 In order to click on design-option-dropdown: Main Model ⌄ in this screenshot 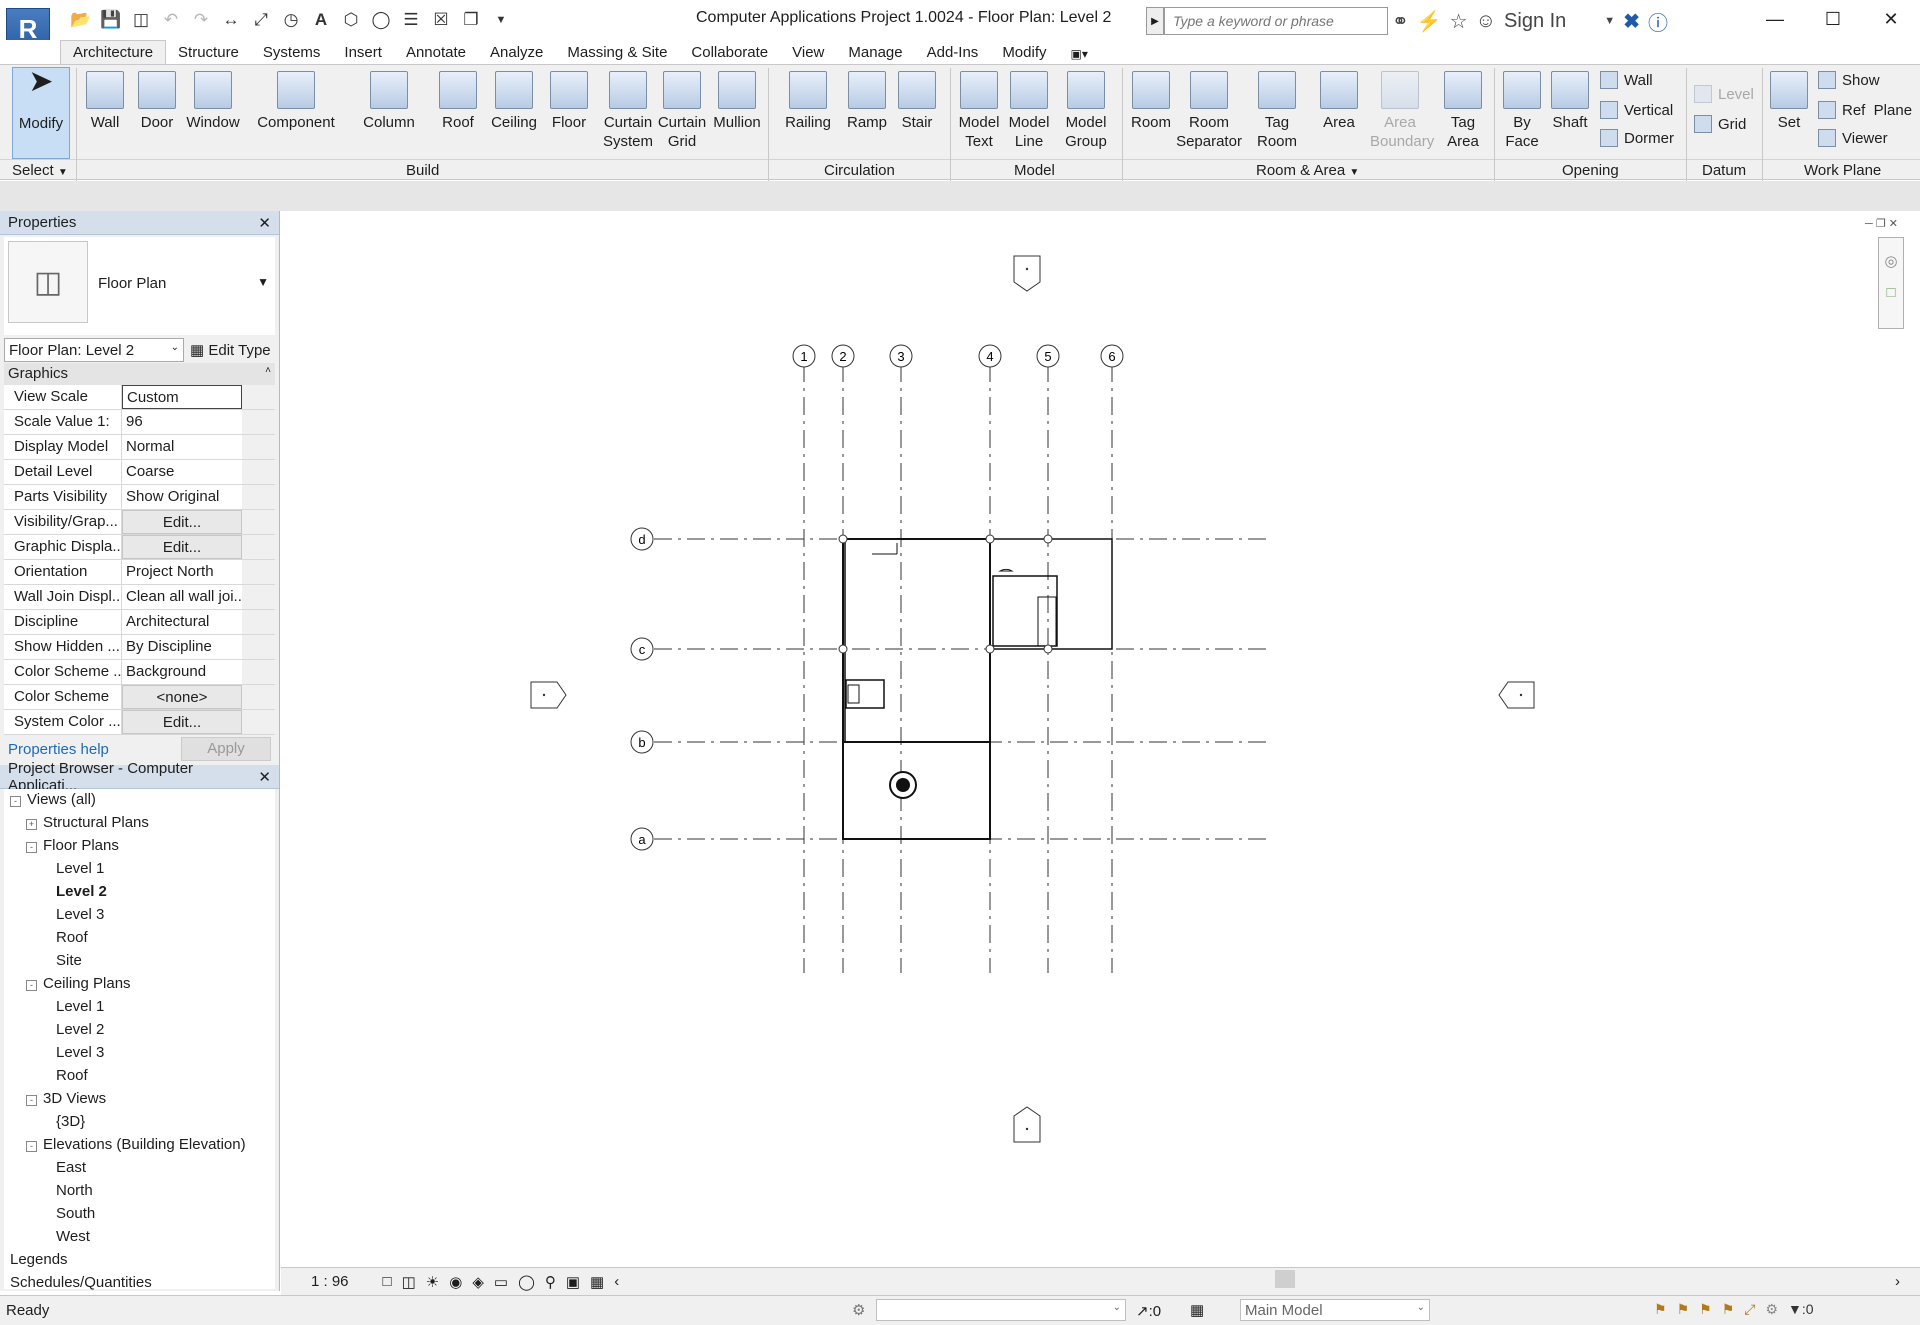, I will do `click(1335, 1310)`.